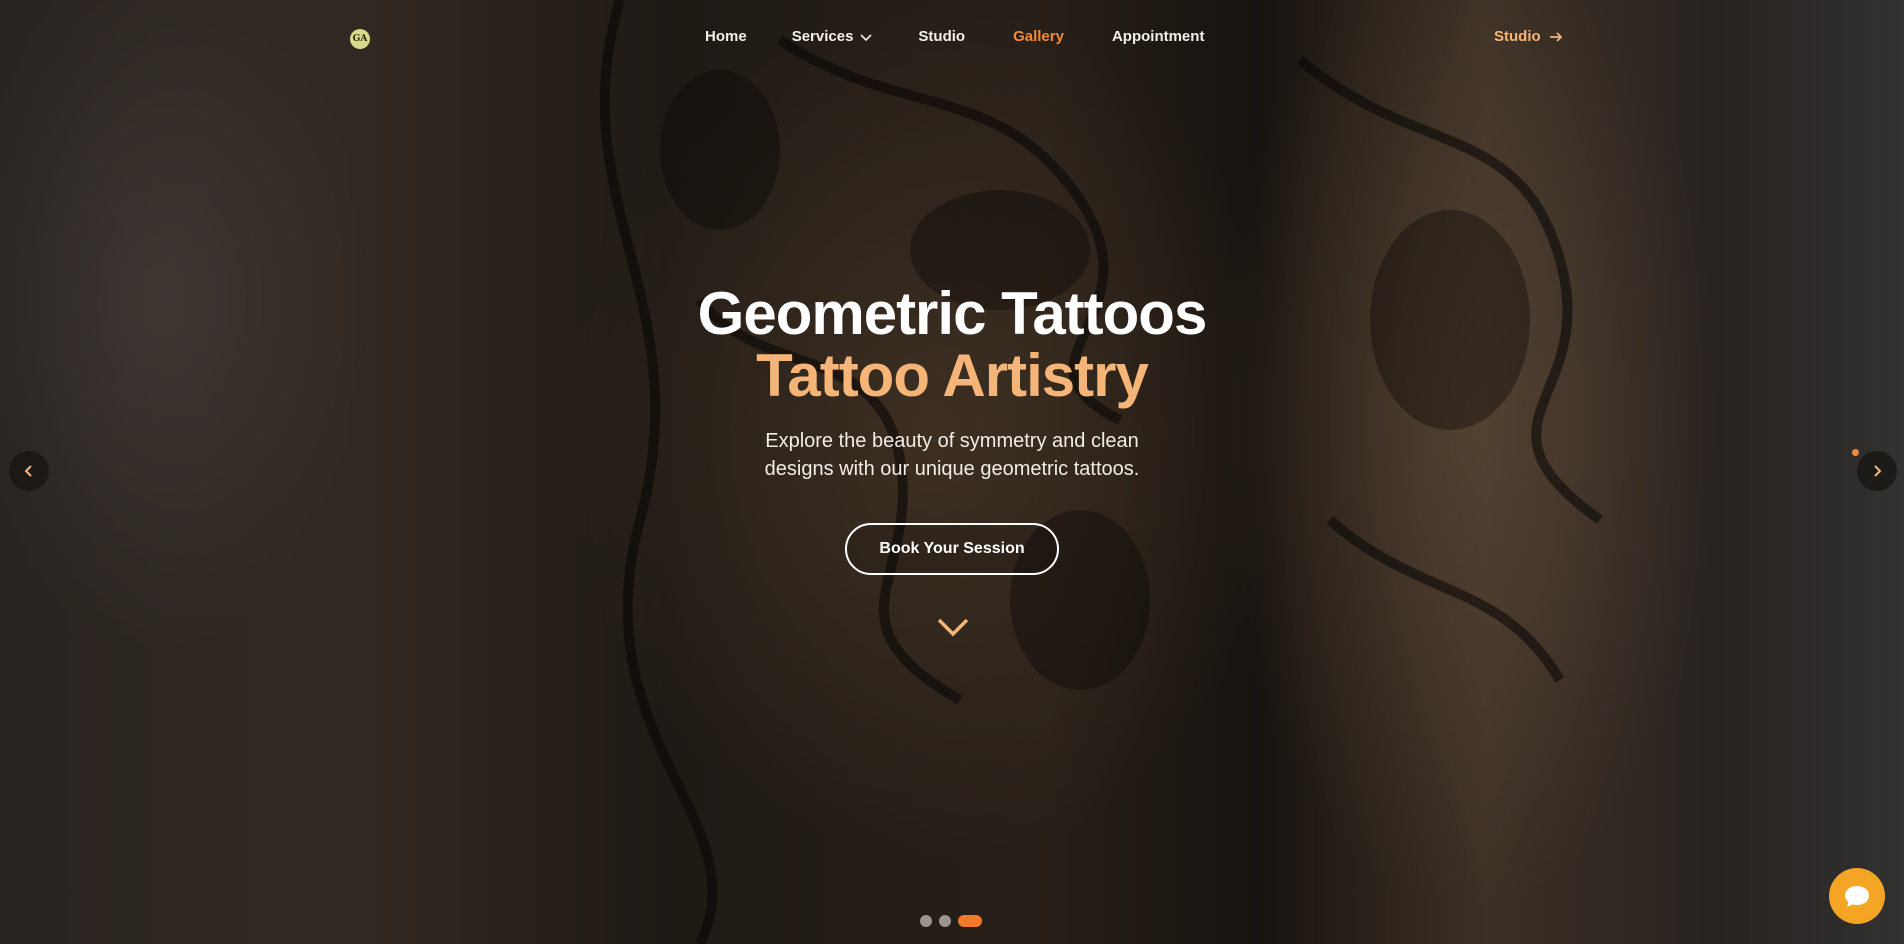 The image size is (1904, 944). Describe the element at coordinates (1855, 452) in the screenshot. I see `indicator-dot` at that location.